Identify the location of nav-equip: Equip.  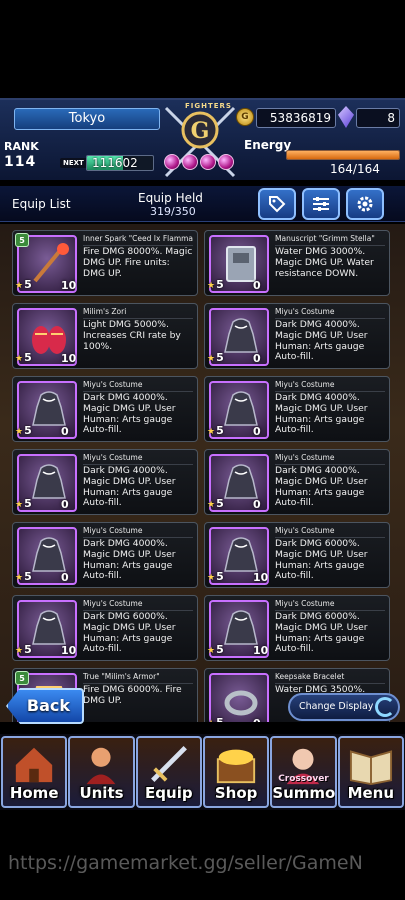
(168, 772).